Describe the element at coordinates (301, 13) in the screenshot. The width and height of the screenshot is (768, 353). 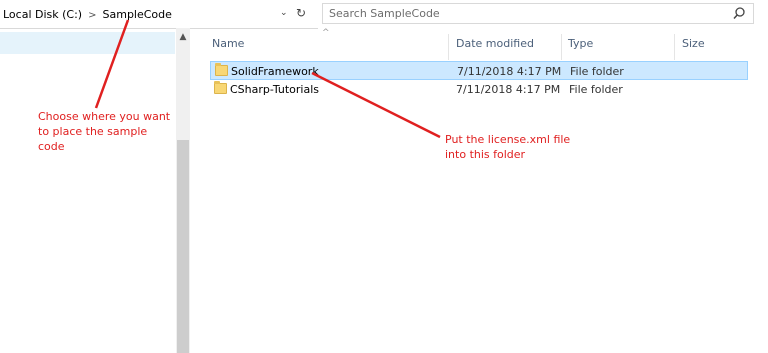
I see `refresh-icon: ↻` at that location.